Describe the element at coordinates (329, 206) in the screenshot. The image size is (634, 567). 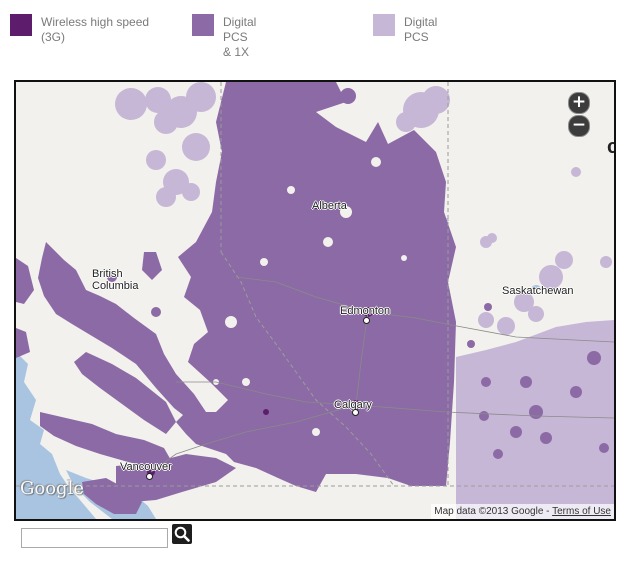
I see `label-alberta: Alberta` at that location.